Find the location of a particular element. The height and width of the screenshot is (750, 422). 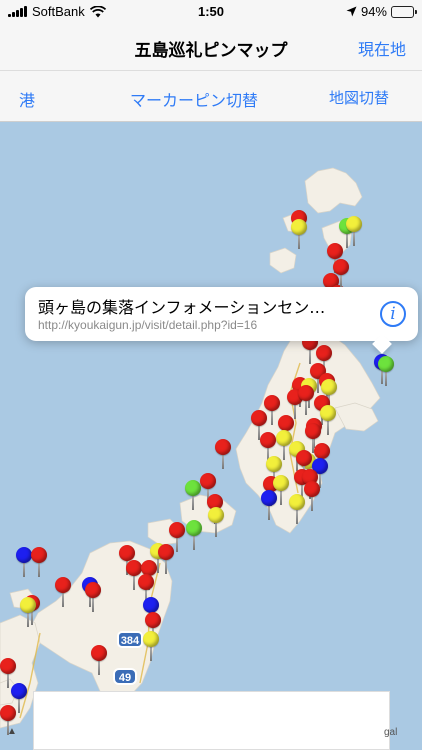

port-button: 港 is located at coordinates (27, 99).